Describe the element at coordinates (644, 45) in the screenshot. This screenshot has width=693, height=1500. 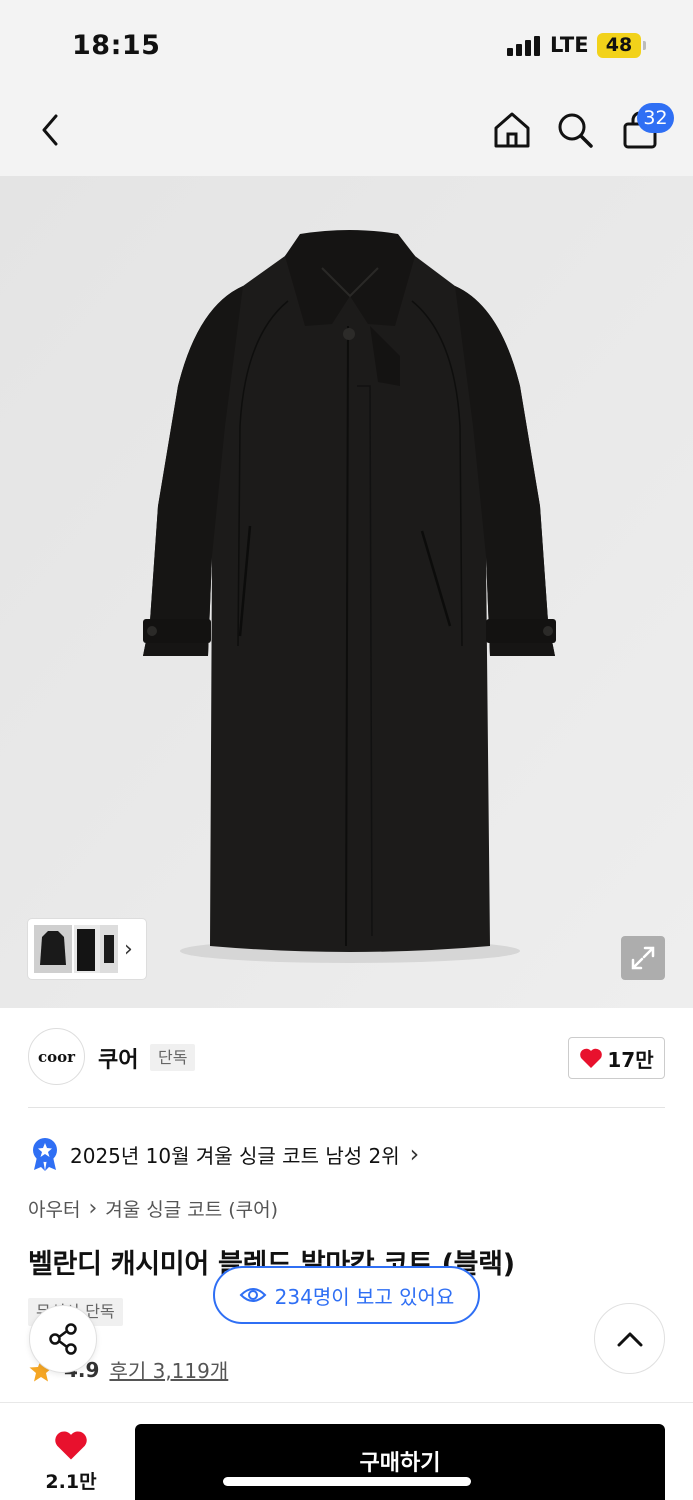
I see `battery-cap` at that location.